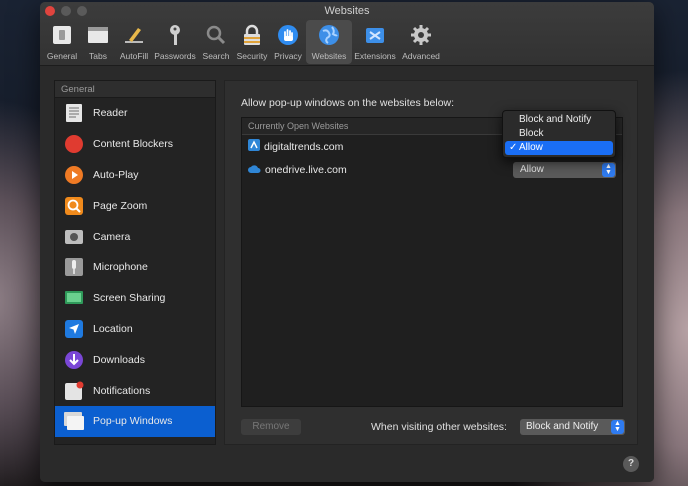  I want to click on sidebar-header: General, so click(135, 89).